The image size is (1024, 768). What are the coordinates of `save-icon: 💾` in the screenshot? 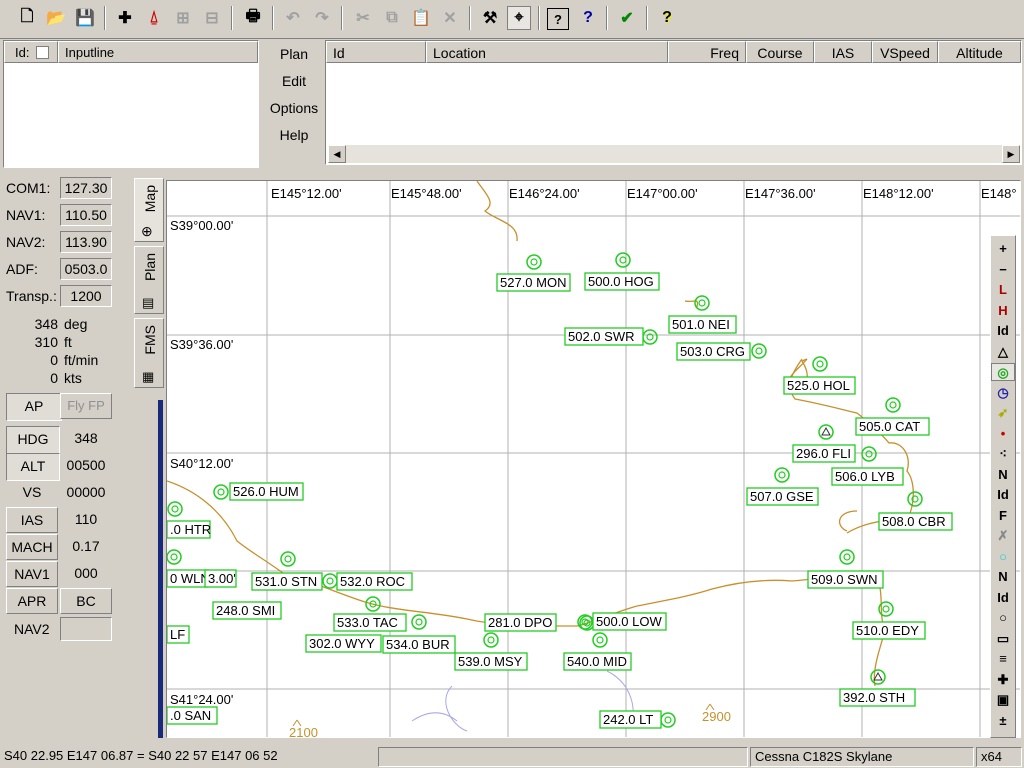 It's located at (85, 18).